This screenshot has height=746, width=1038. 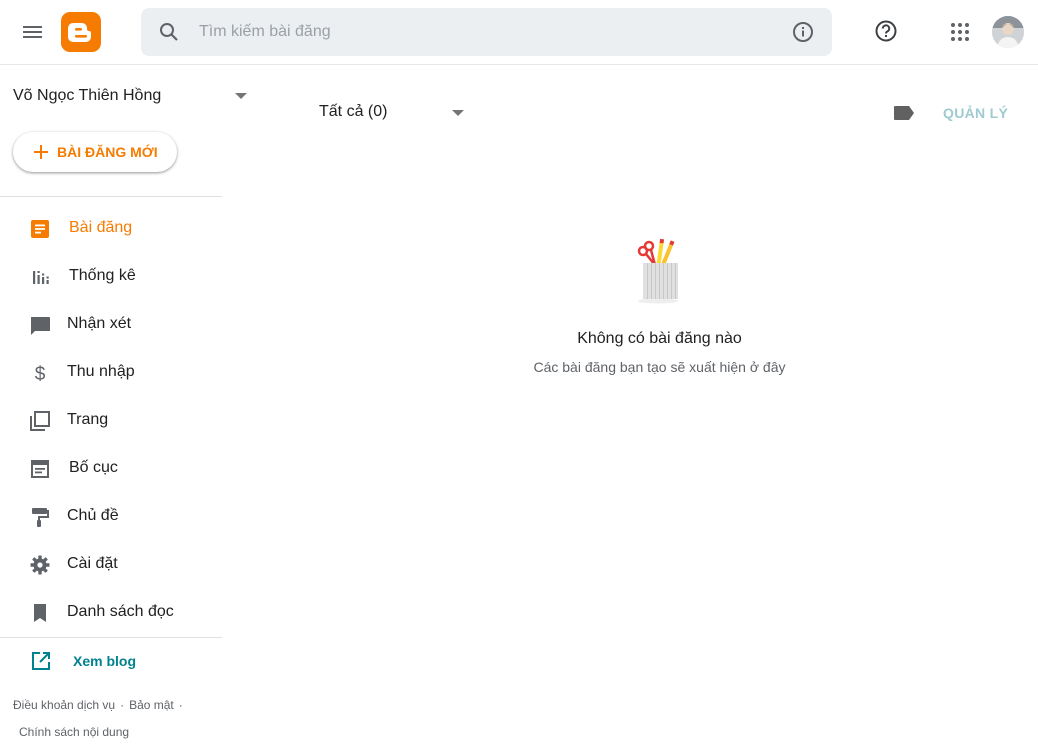 What do you see at coordinates (41, 661) in the screenshot?
I see `open-in-new-icon` at bounding box center [41, 661].